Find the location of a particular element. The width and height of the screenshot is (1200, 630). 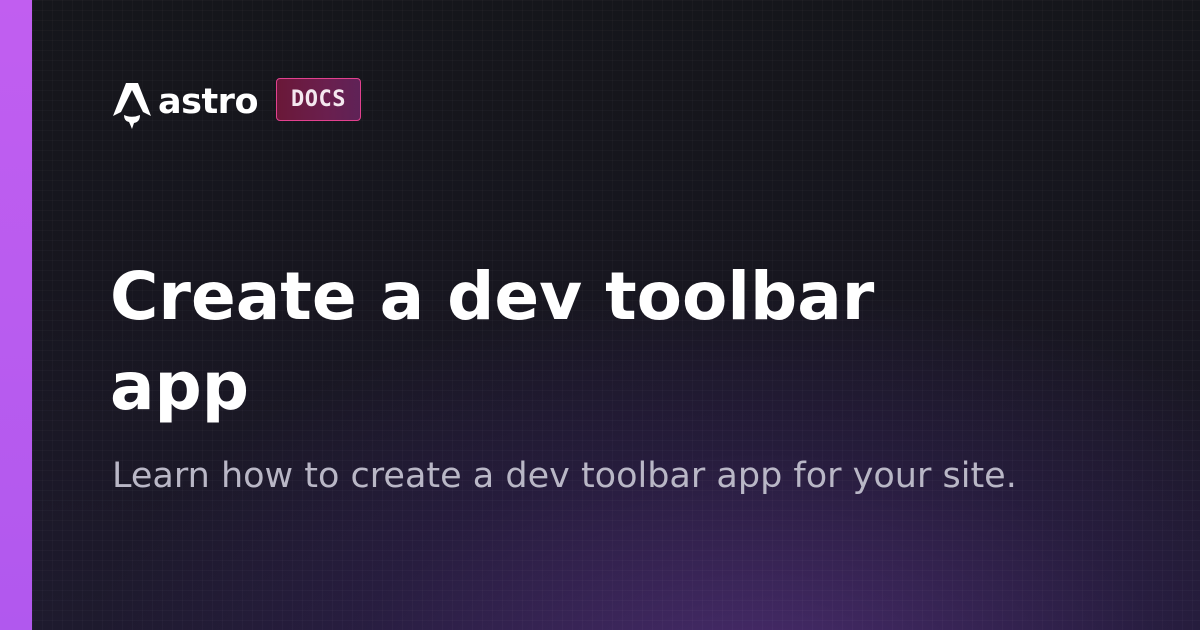

docs-badge-label: DOCS is located at coordinates (318, 99).